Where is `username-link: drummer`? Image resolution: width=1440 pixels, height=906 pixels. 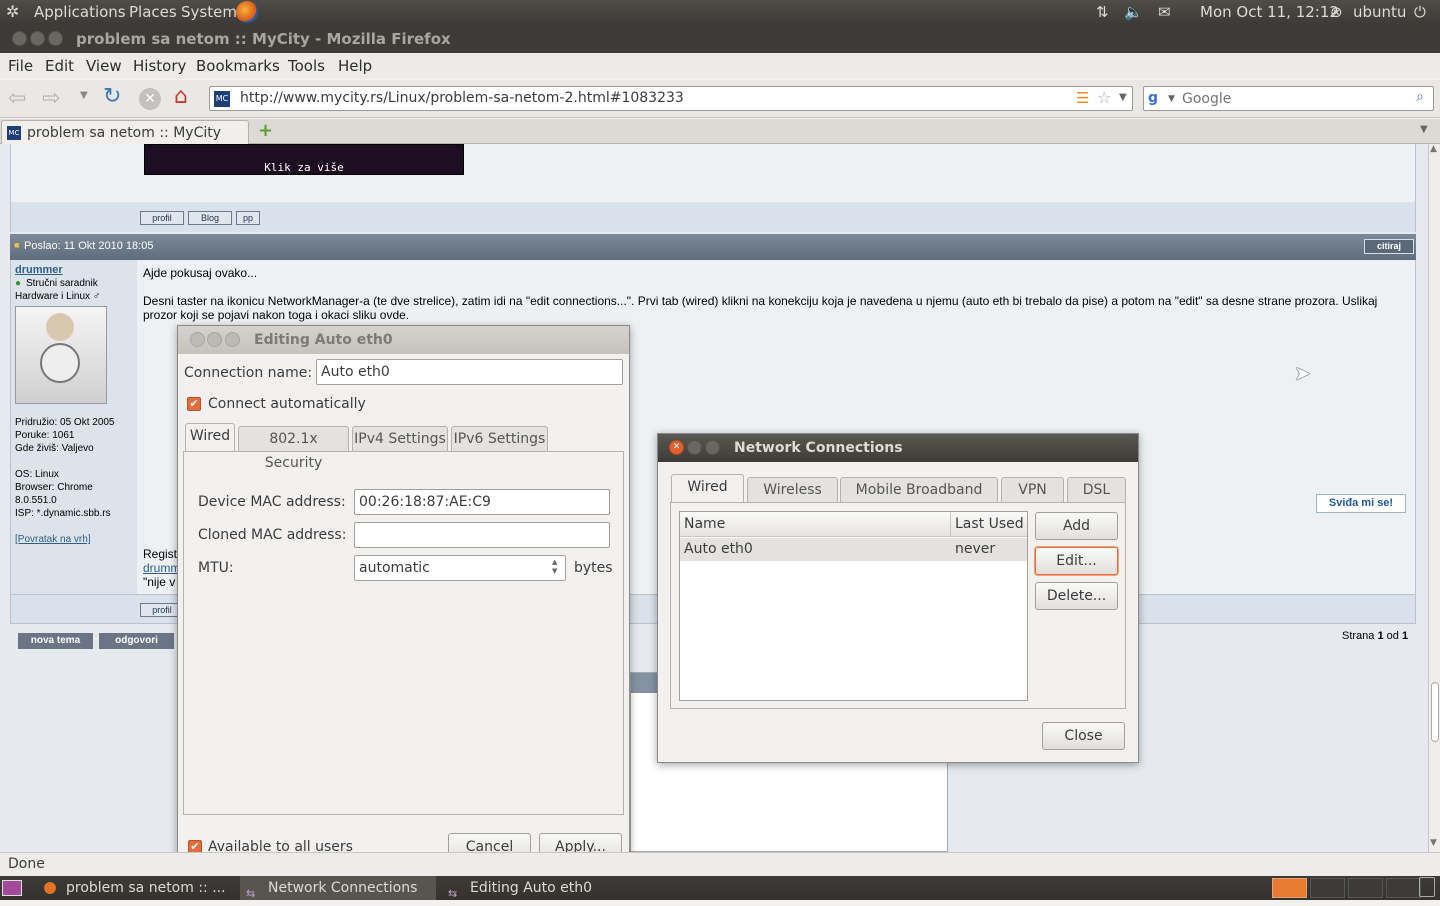
username-link: drummer is located at coordinates (39, 270).